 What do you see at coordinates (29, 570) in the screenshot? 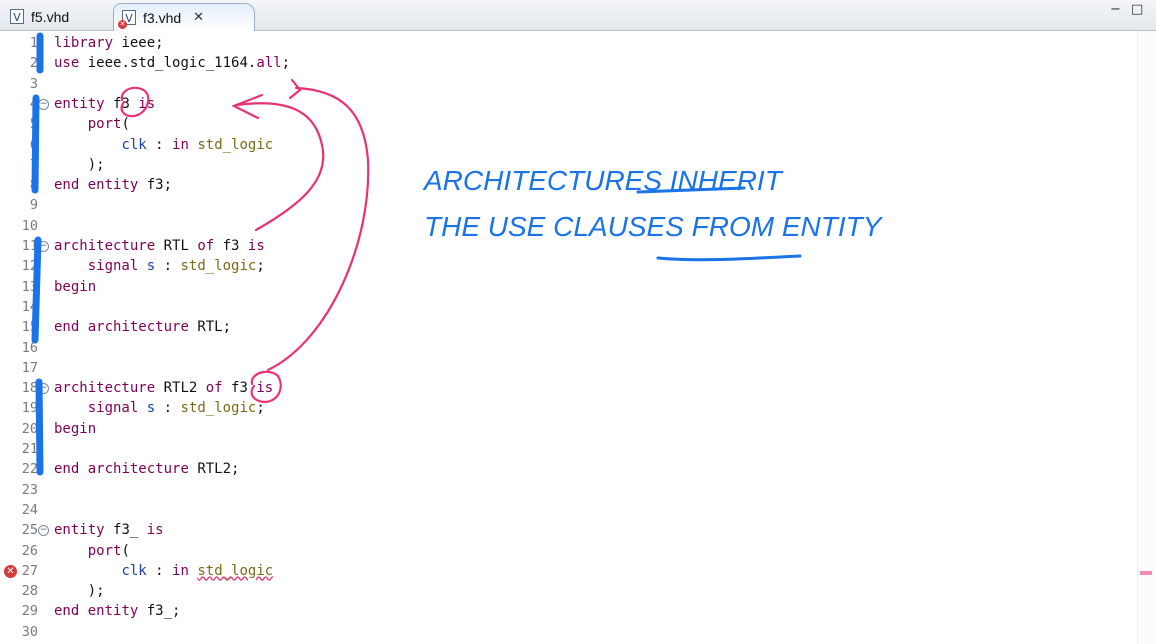
I see `line-number: 27` at bounding box center [29, 570].